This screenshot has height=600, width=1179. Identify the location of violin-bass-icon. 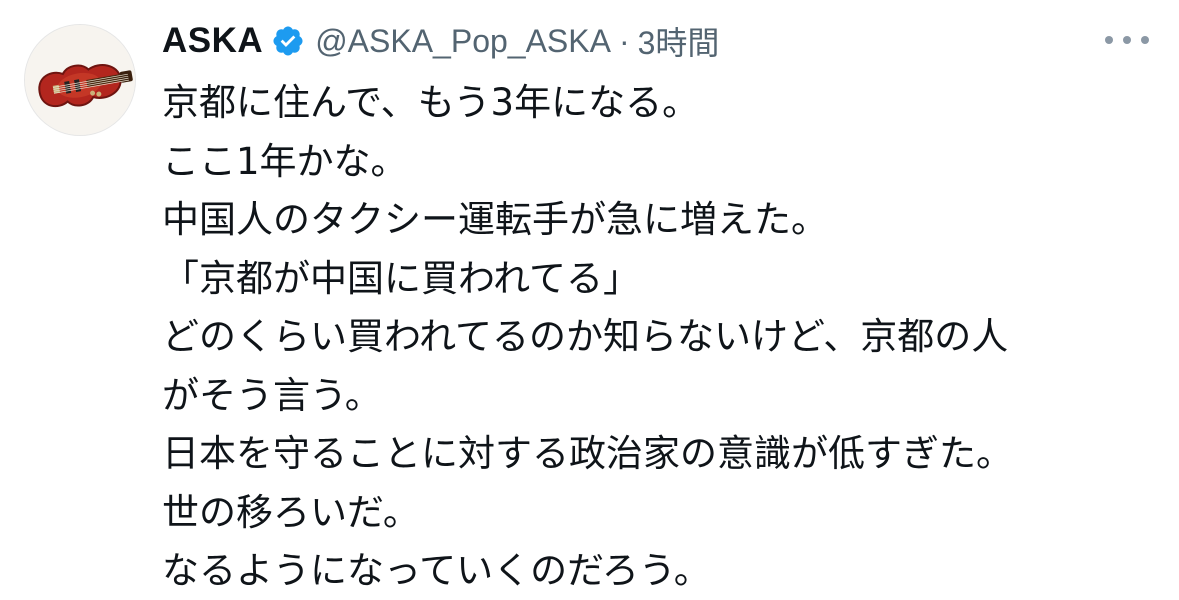
(80, 80).